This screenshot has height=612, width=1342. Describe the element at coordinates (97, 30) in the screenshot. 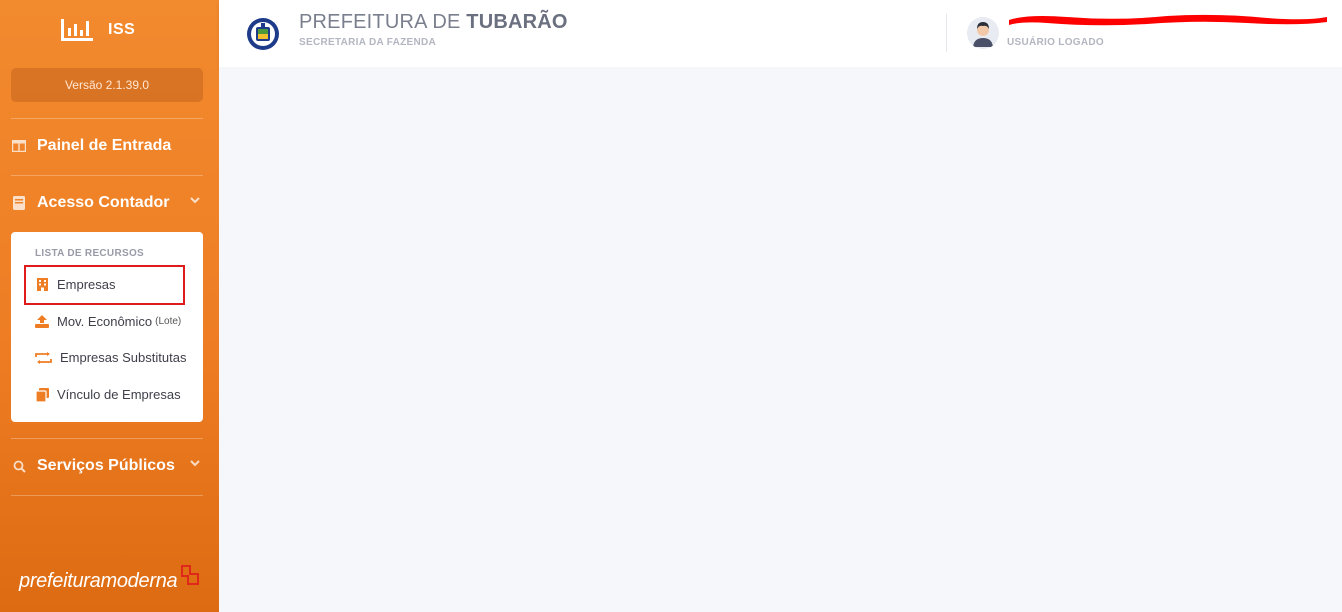

I see `brand: ISS` at that location.